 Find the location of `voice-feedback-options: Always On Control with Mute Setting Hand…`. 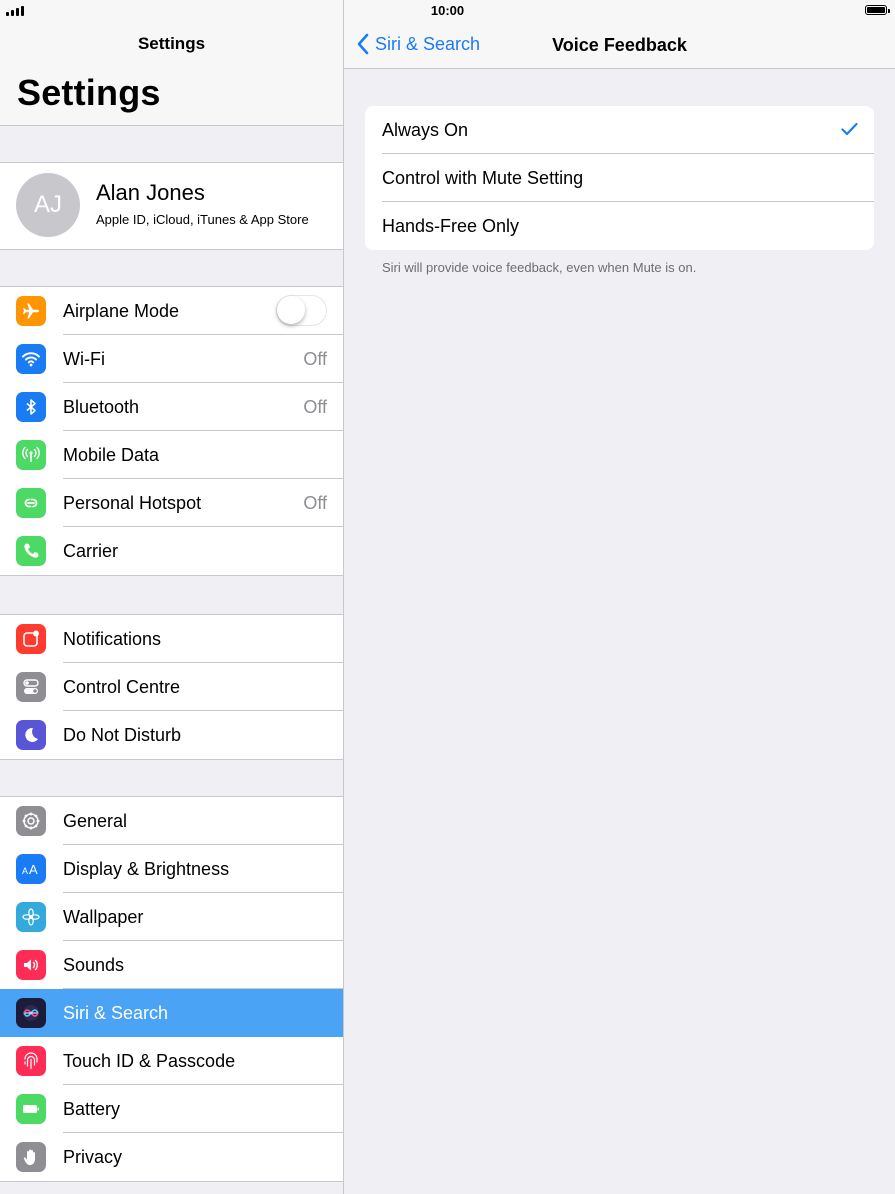

voice-feedback-options: Always On Control with Mute Setting Hand… is located at coordinates (619, 178).